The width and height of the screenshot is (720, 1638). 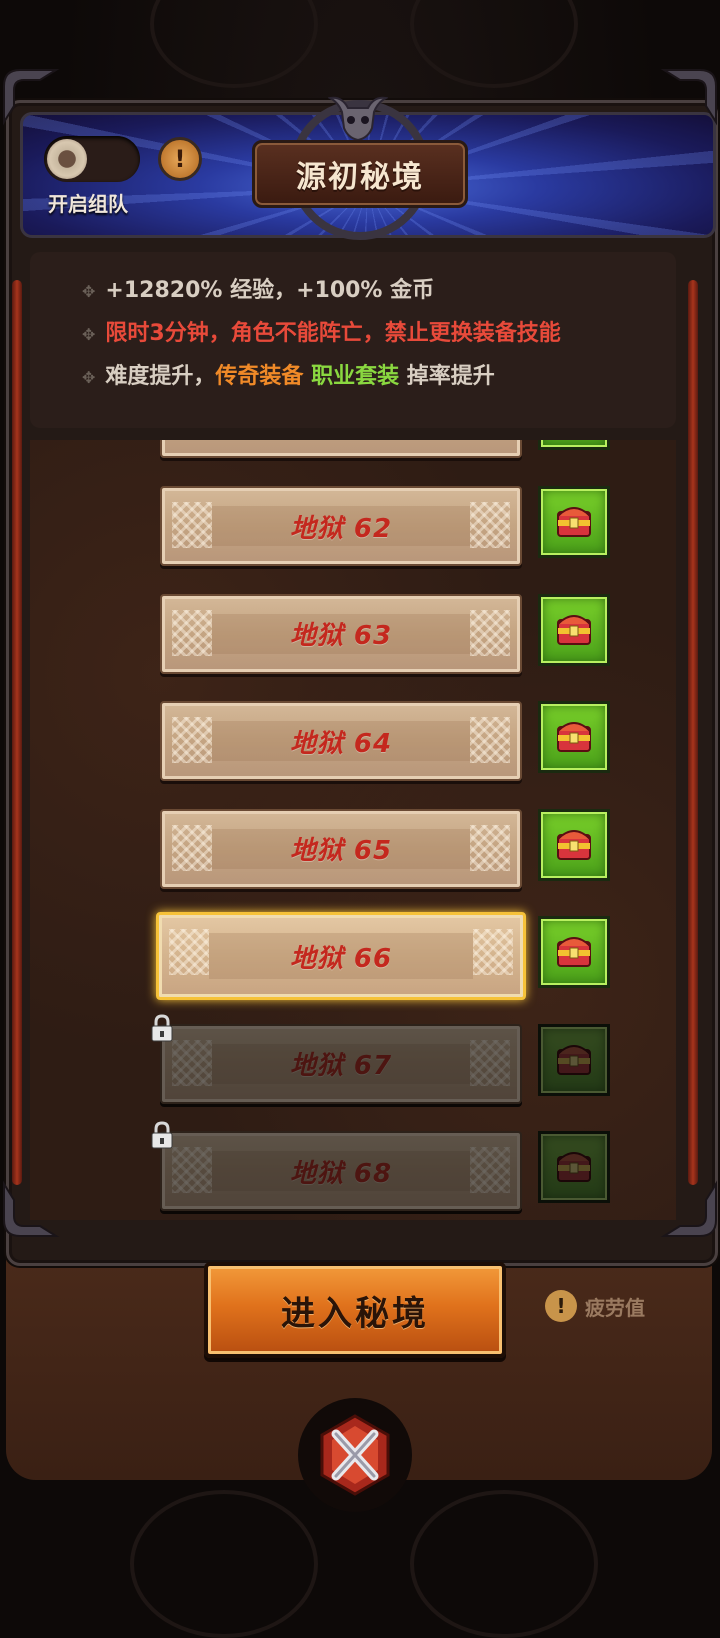 I want to click on level-card-selected: 地狱 66, so click(x=341, y=956).